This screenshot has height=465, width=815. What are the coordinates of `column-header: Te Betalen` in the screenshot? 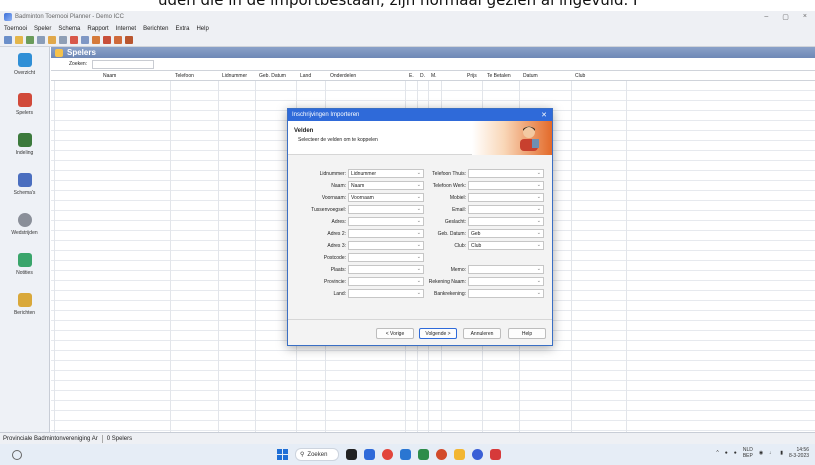 It's located at (499, 76).